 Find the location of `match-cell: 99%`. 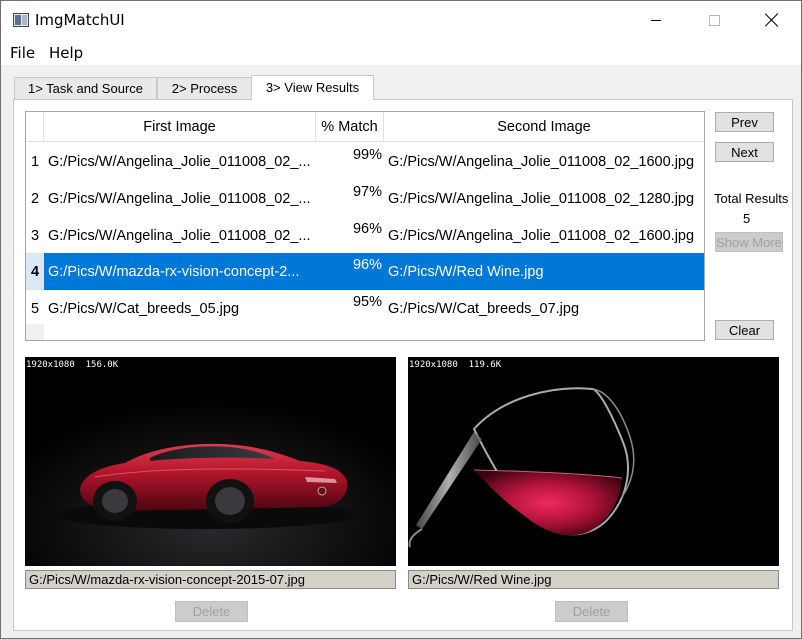

match-cell: 99% is located at coordinates (367, 155).